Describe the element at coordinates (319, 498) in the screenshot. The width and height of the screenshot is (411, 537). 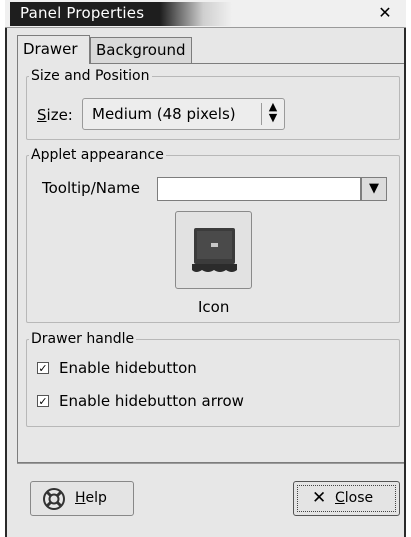
I see `x-icon: ✕` at that location.